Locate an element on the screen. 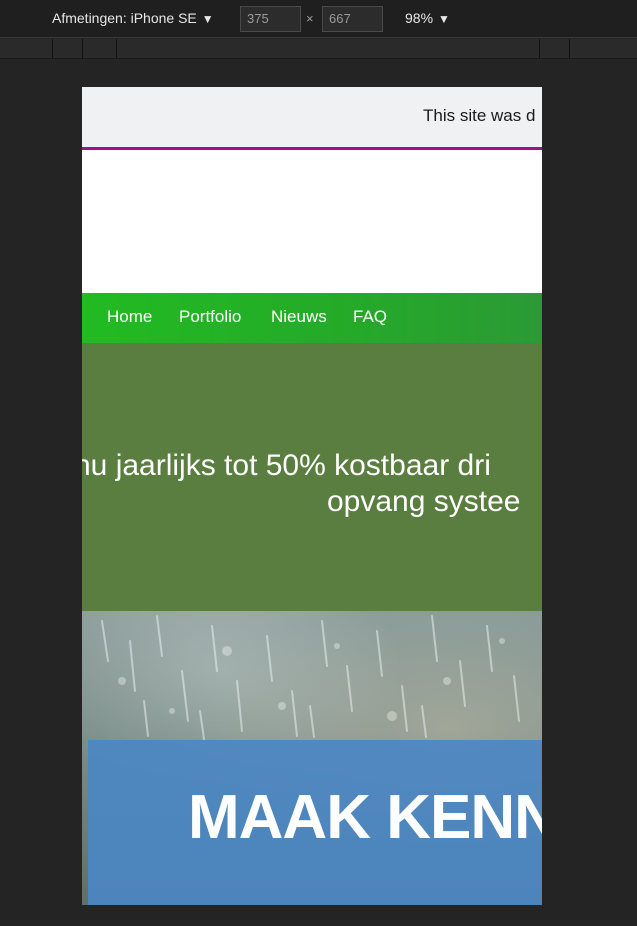  nav-item-faq: FAQ is located at coordinates (370, 317).